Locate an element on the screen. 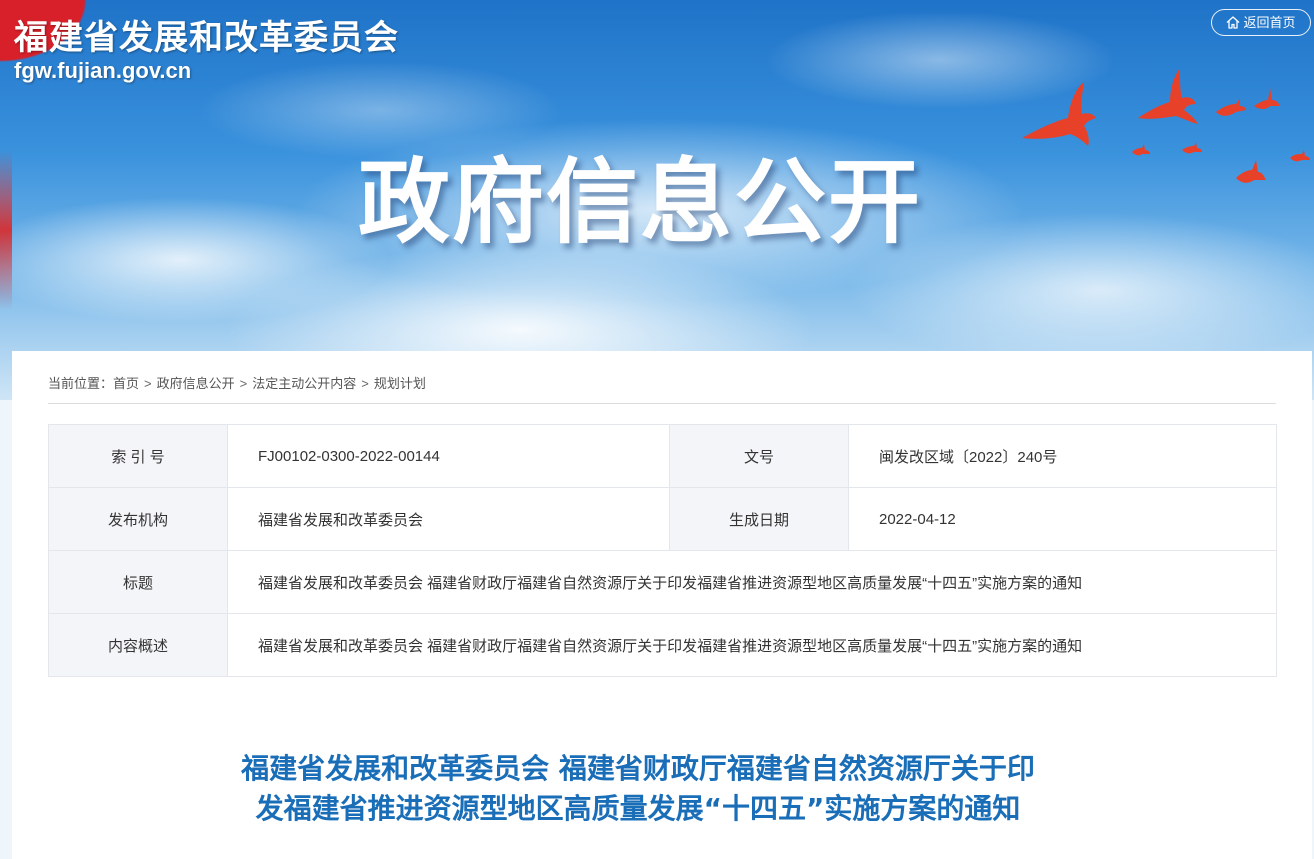 This screenshot has width=1314, height=859. back-home-label: 返回首页 is located at coordinates (1269, 22).